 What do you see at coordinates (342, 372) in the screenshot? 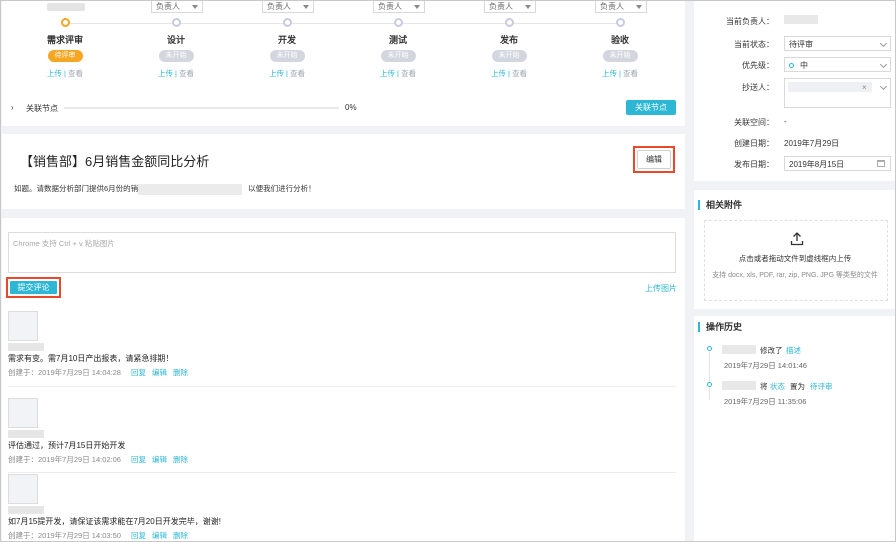
I see `comment-meta: 创建于：2019年7月29日 14:04:28 回复 编辑 删除` at bounding box center [342, 372].